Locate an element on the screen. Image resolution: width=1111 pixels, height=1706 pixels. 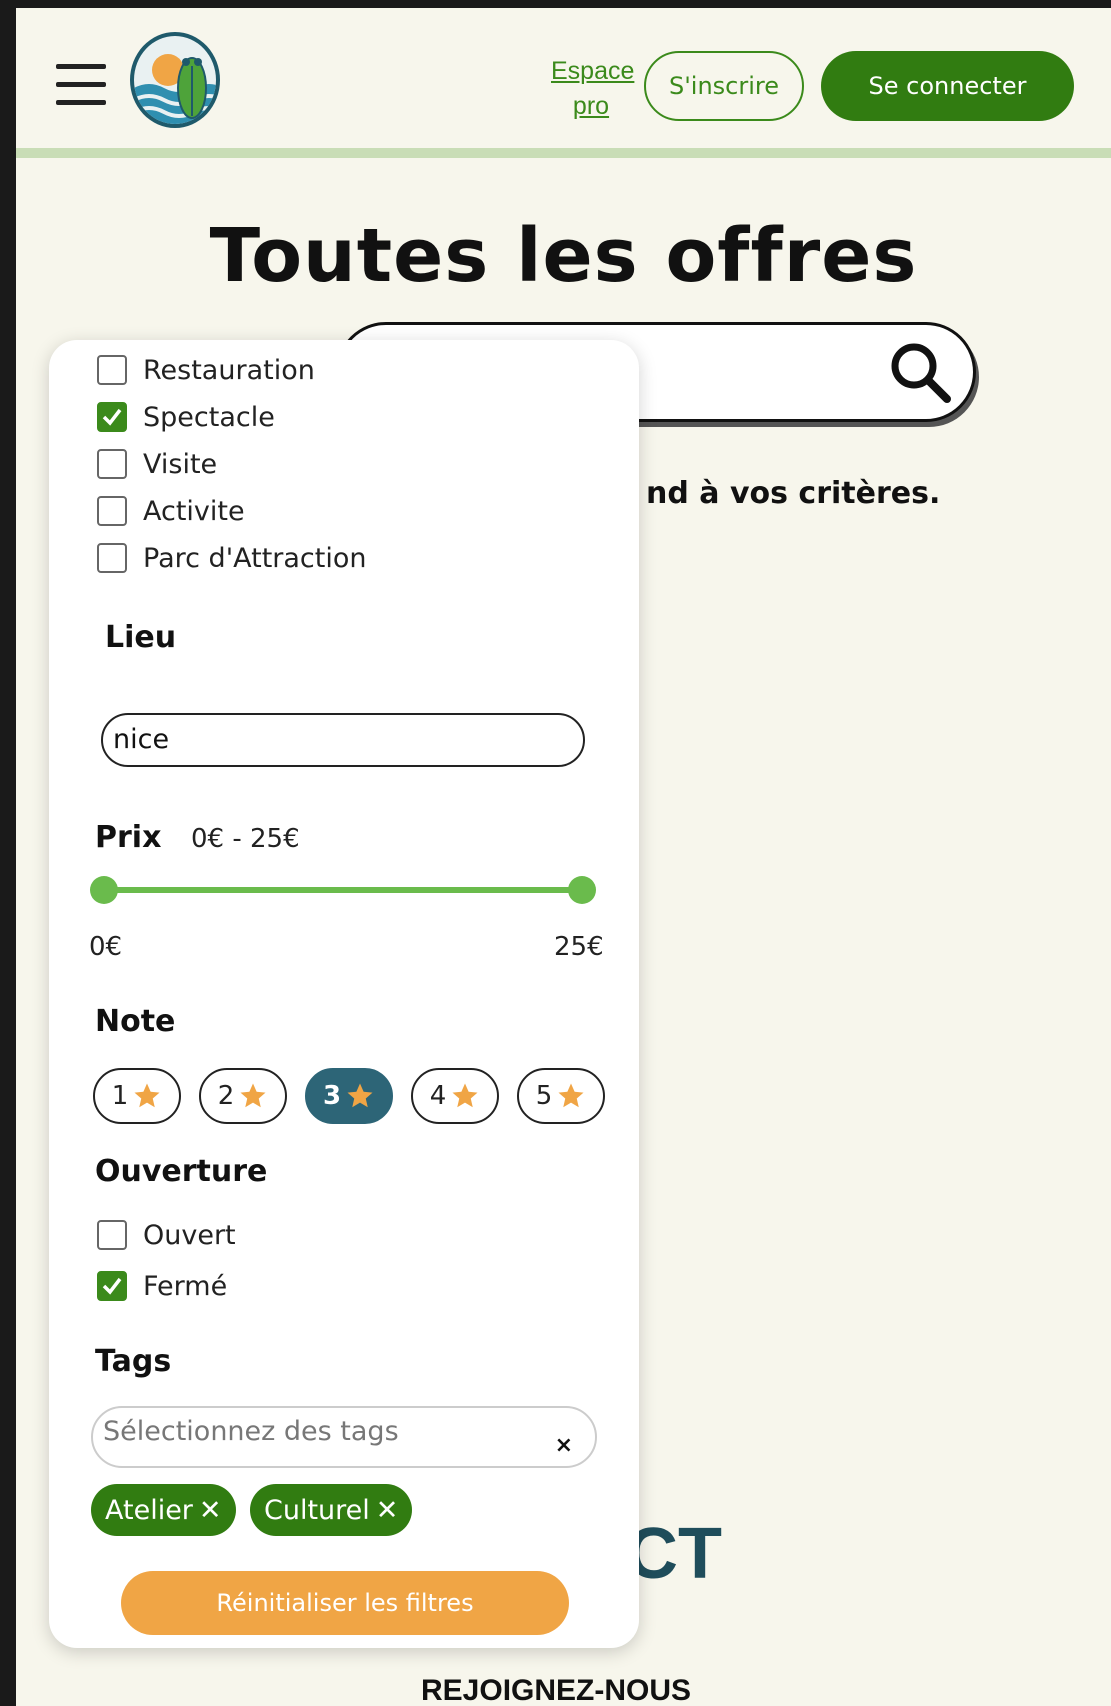
ouverture-title: Ouverture is located at coordinates (181, 1171).